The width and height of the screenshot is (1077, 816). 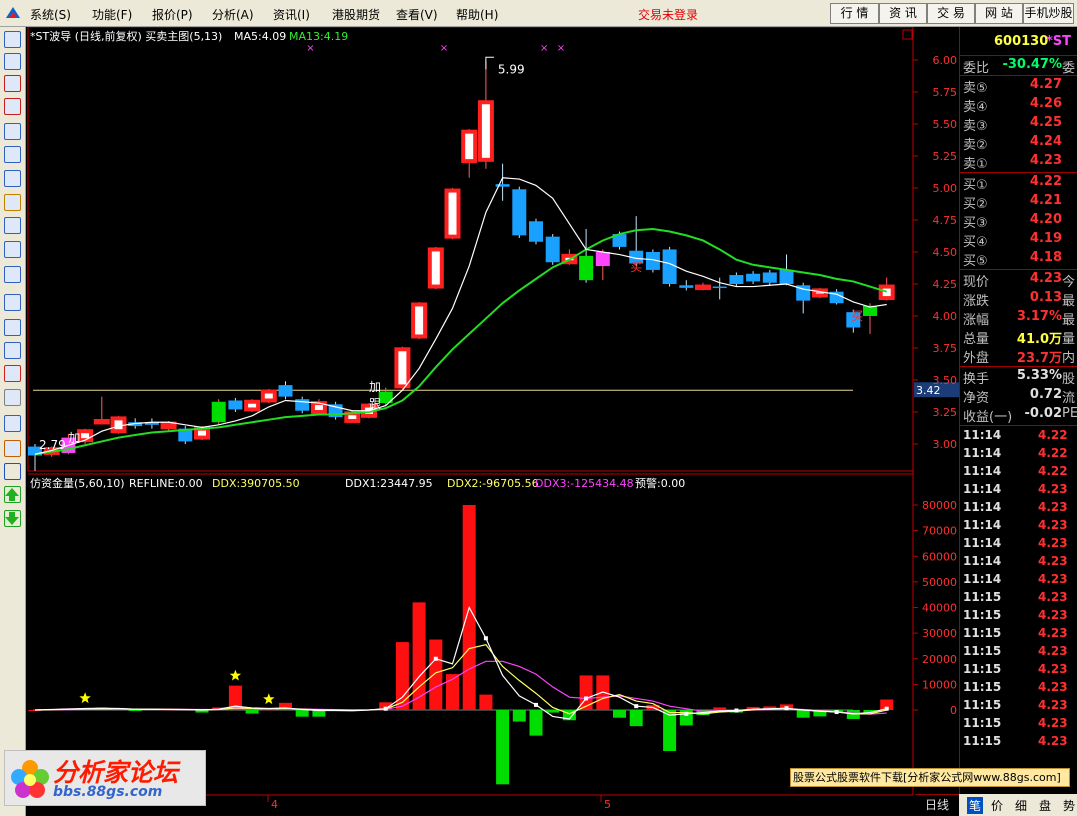 I want to click on stat2-1: 净资 0.72 流, so click(x=1018, y=396).